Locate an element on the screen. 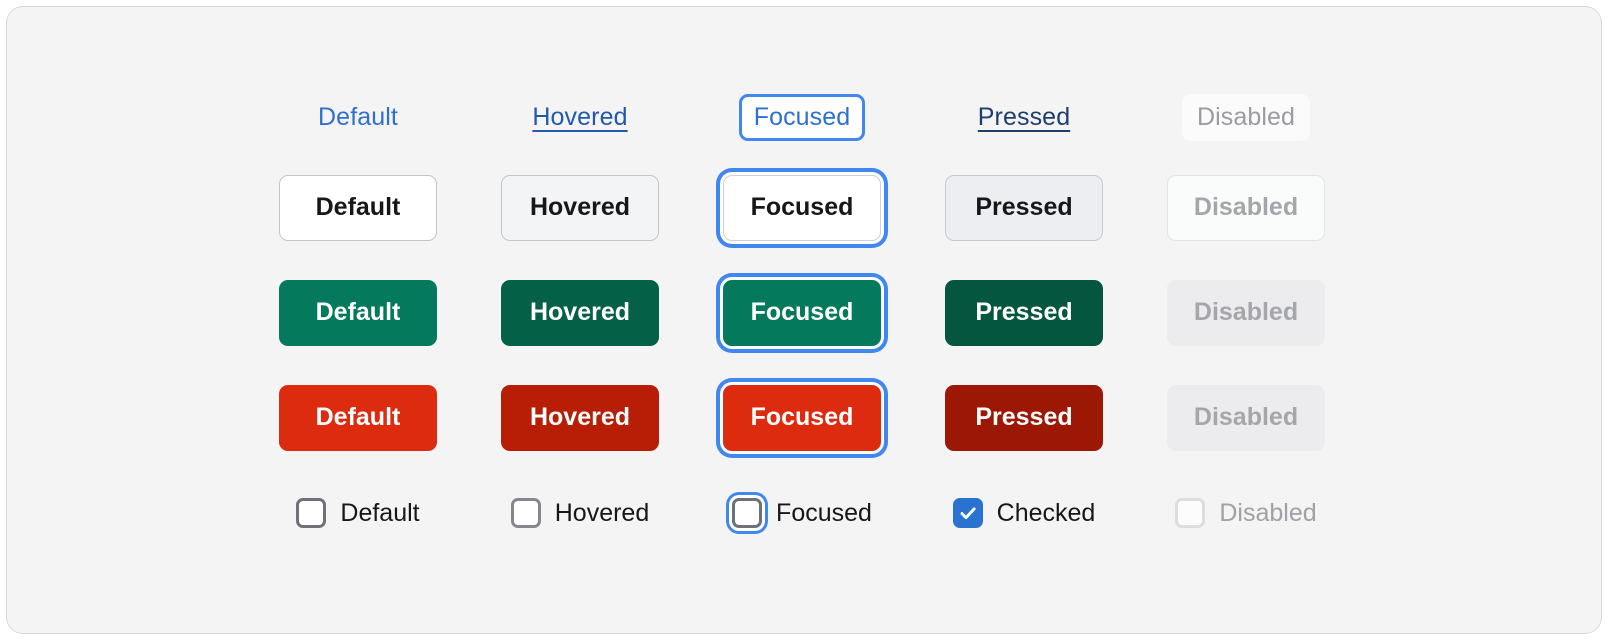 Image resolution: width=1608 pixels, height=640 pixels. checkbox-disabled: Disabled is located at coordinates (1246, 513).